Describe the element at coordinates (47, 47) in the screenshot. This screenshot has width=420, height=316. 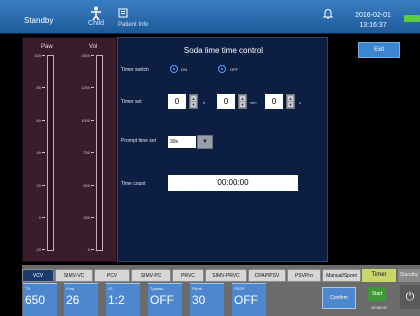
I see `paw-title: Paw` at that location.